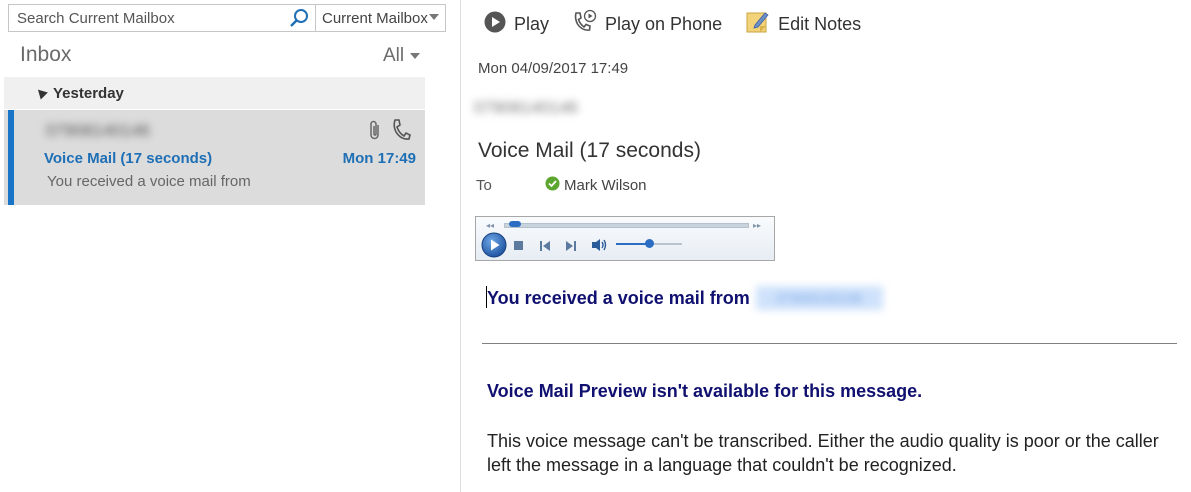 The height and width of the screenshot is (492, 1191). What do you see at coordinates (401, 132) in the screenshot?
I see `voicemail-phone-icon` at bounding box center [401, 132].